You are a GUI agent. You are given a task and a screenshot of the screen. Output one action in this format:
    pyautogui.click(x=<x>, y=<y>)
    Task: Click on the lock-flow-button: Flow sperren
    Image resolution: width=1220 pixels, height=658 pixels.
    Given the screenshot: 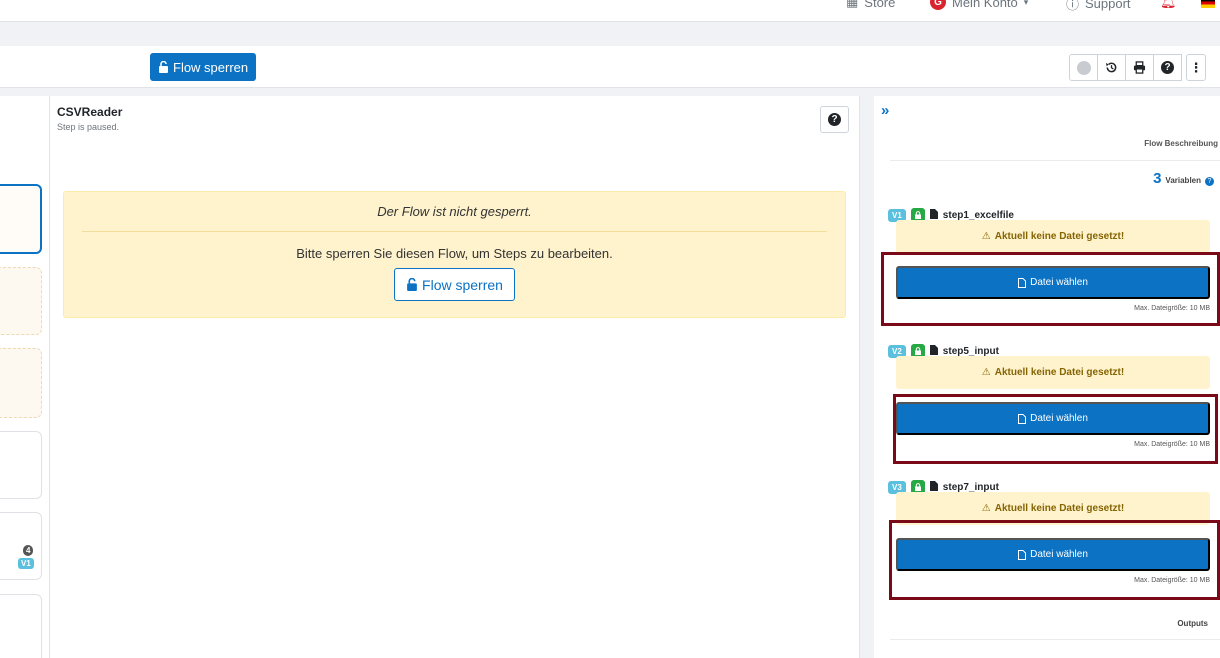 What is the action you would take?
    pyautogui.click(x=203, y=67)
    